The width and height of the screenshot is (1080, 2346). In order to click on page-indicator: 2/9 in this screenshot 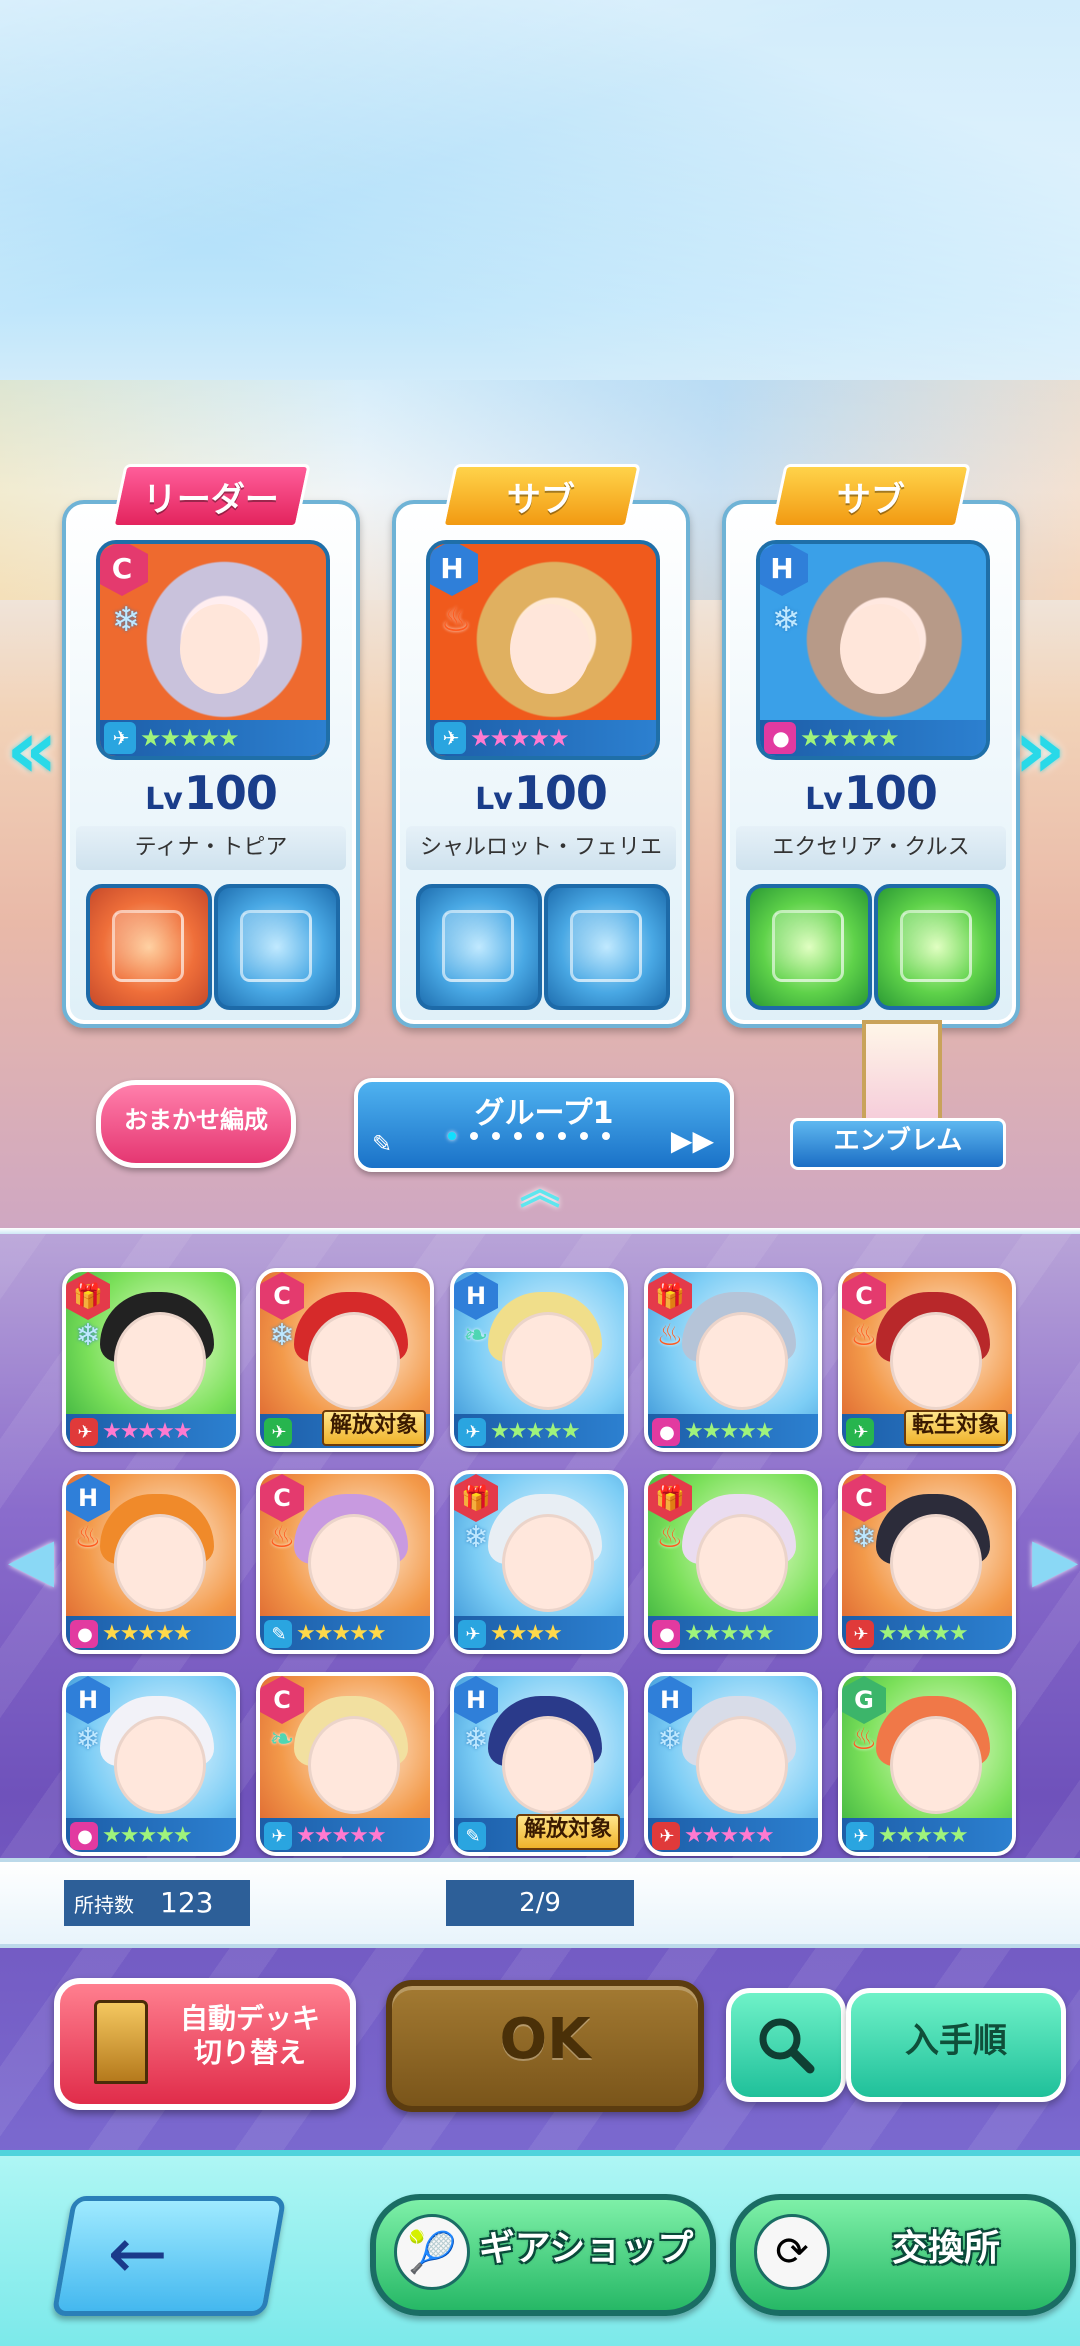, I will do `click(540, 1903)`.